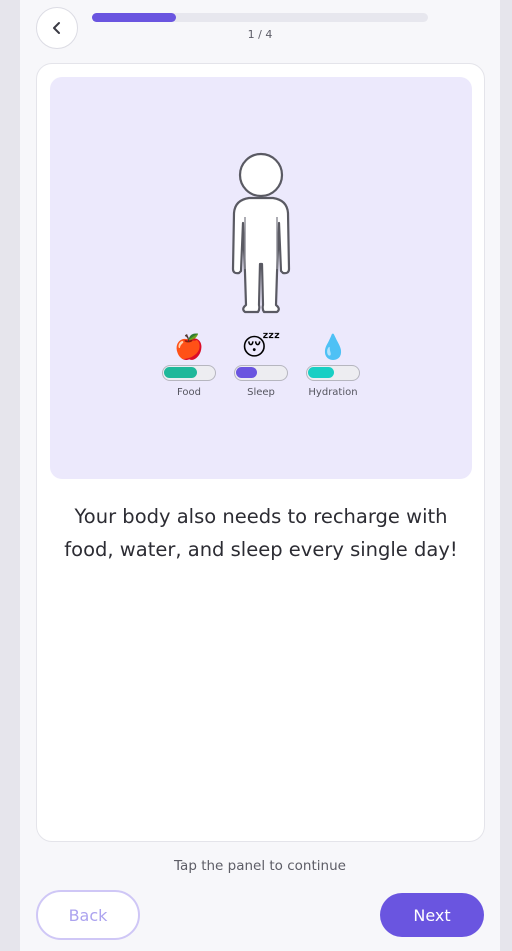  I want to click on meter-hydration: 💧 Hydration, so click(333, 365).